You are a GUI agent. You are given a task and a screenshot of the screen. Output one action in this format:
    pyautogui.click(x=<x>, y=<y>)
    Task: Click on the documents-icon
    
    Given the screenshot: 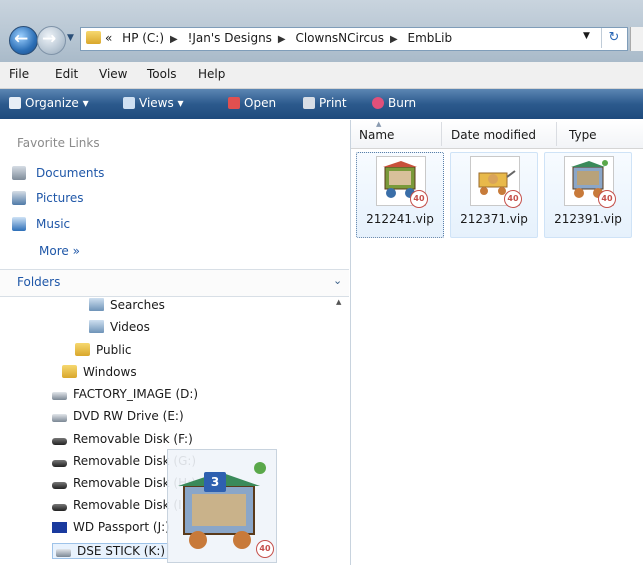 What is the action you would take?
    pyautogui.click(x=19, y=173)
    